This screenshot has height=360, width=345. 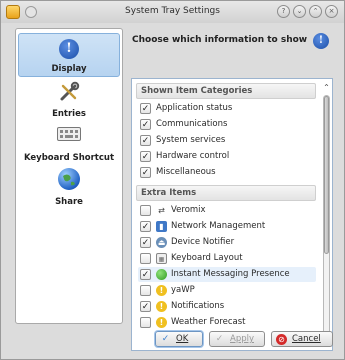 What do you see at coordinates (161, 242) in the screenshot?
I see `drive-icon: ⏏` at bounding box center [161, 242].